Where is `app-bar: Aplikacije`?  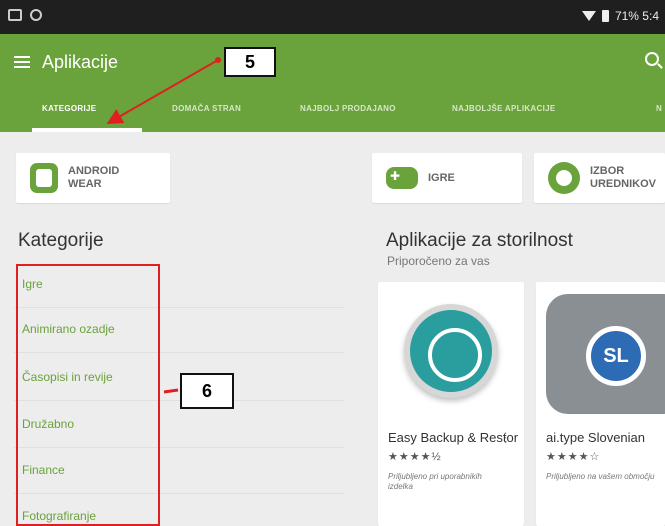 app-bar: Aplikacije is located at coordinates (332, 63).